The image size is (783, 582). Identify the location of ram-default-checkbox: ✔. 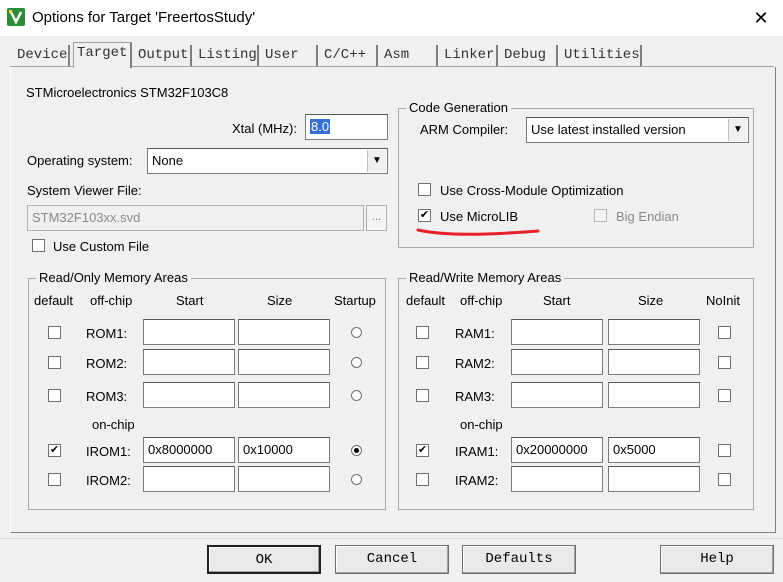
(422, 450).